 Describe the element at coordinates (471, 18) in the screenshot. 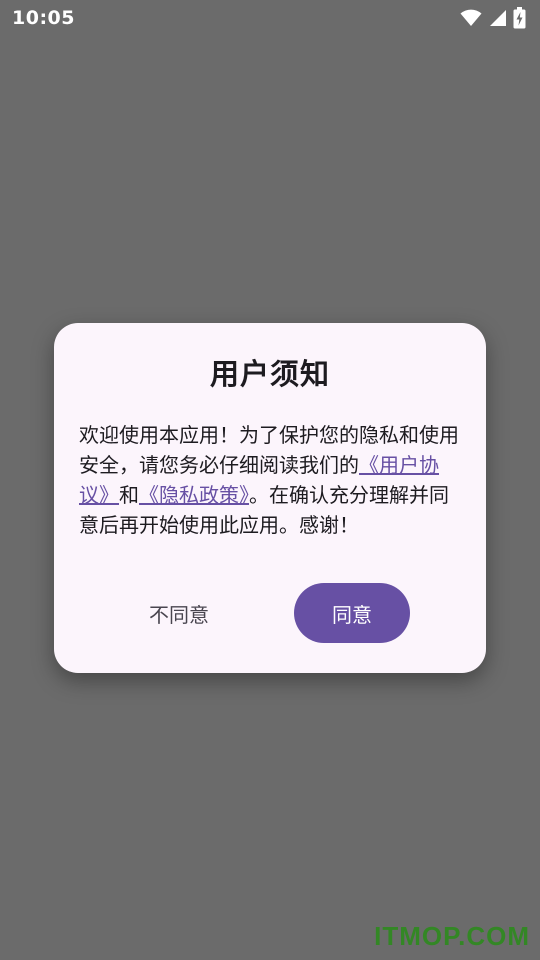

I see `wifi-icon` at that location.